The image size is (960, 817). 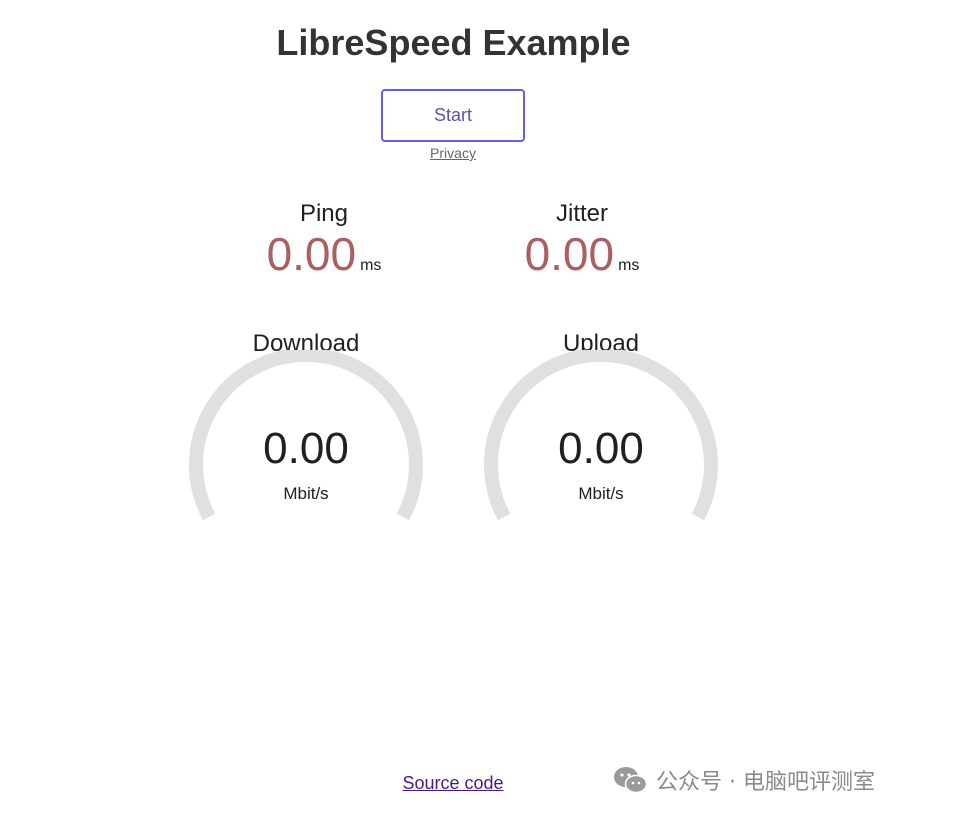 I want to click on source-code-link: Source code, so click(x=453, y=783).